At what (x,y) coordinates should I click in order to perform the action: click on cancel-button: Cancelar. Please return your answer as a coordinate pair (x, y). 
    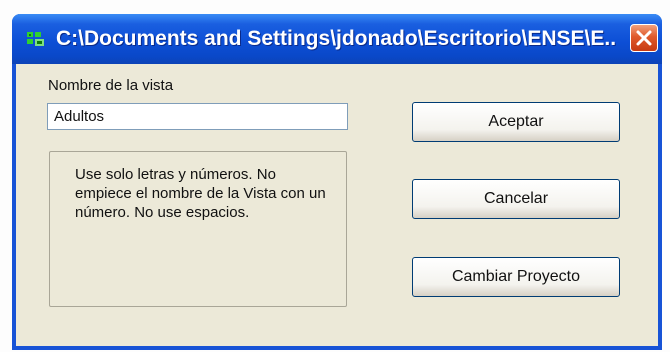
    Looking at the image, I should click on (516, 199).